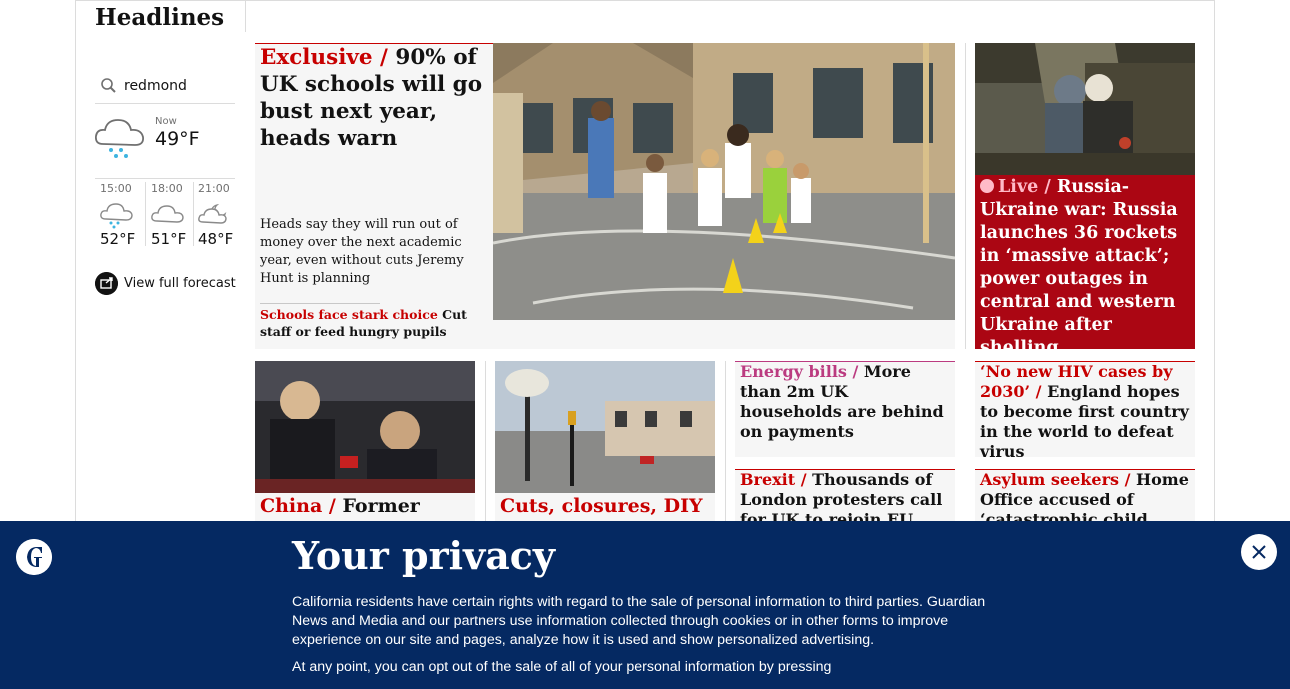 Image resolution: width=1290 pixels, height=689 pixels. I want to click on weather-location-text: redmond, so click(155, 85).